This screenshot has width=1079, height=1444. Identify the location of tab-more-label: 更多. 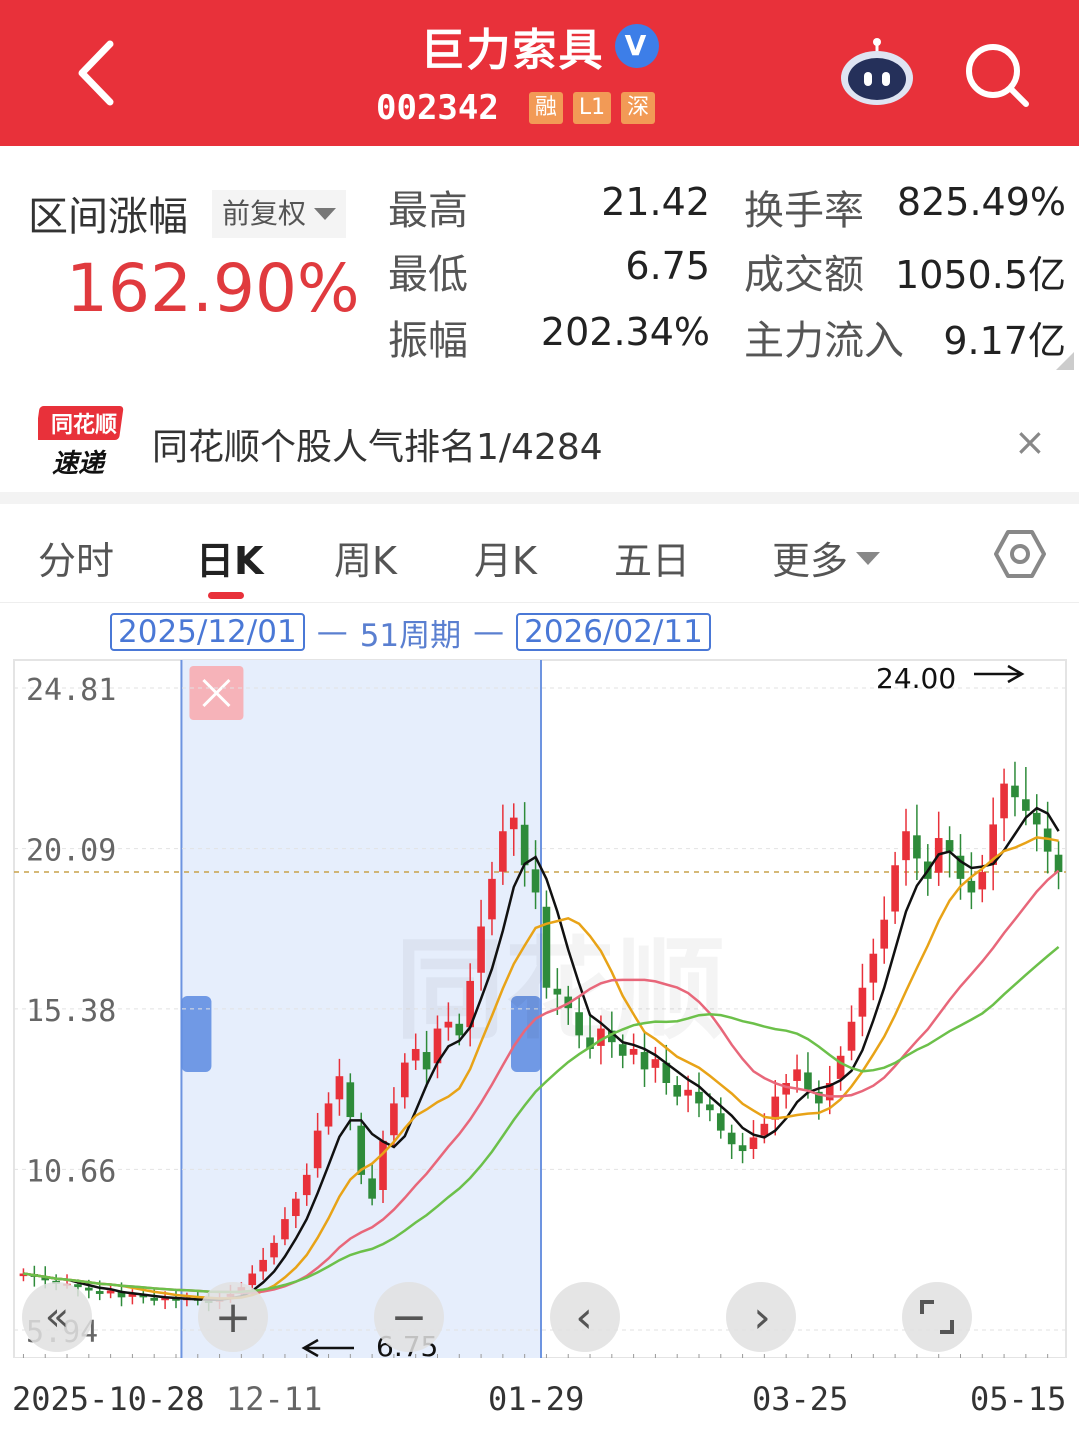
(810, 561).